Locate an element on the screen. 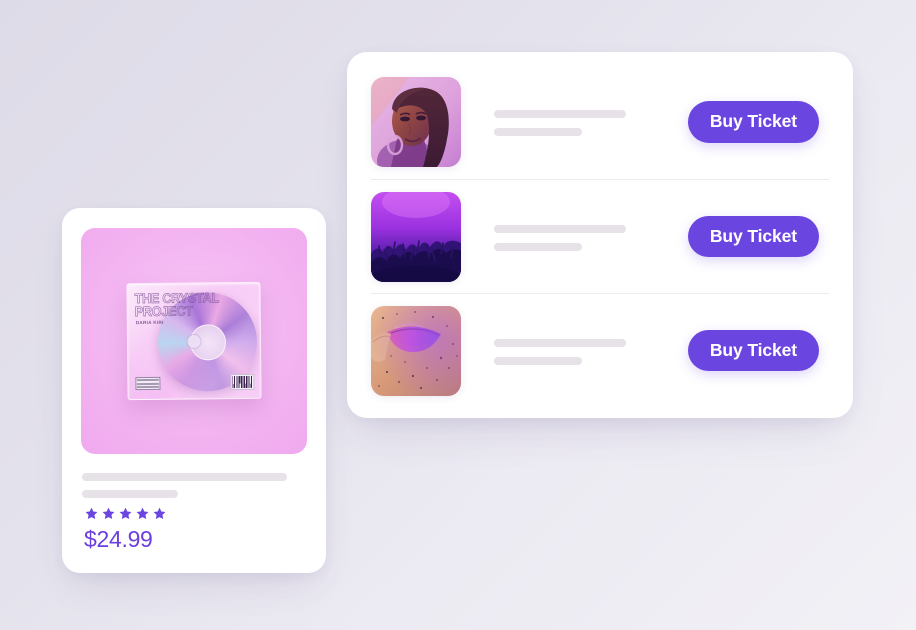 The image size is (916, 630). album-artist: DARIA KIRI is located at coordinates (149, 322).